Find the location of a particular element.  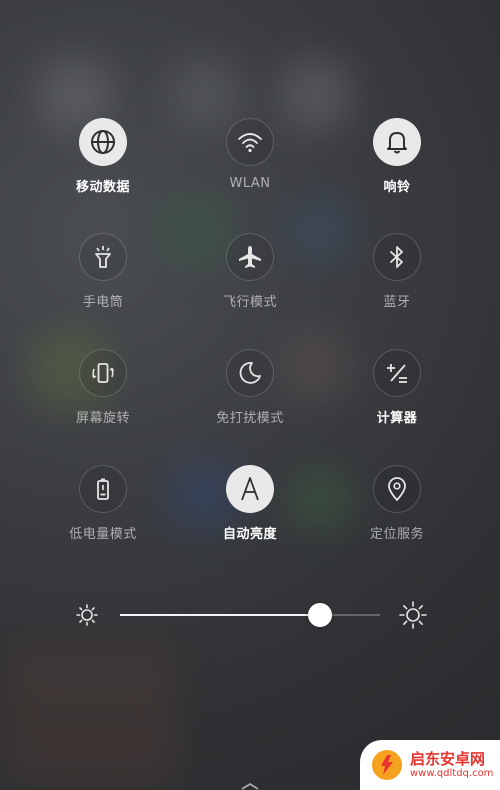

brightness-track is located at coordinates (250, 615).